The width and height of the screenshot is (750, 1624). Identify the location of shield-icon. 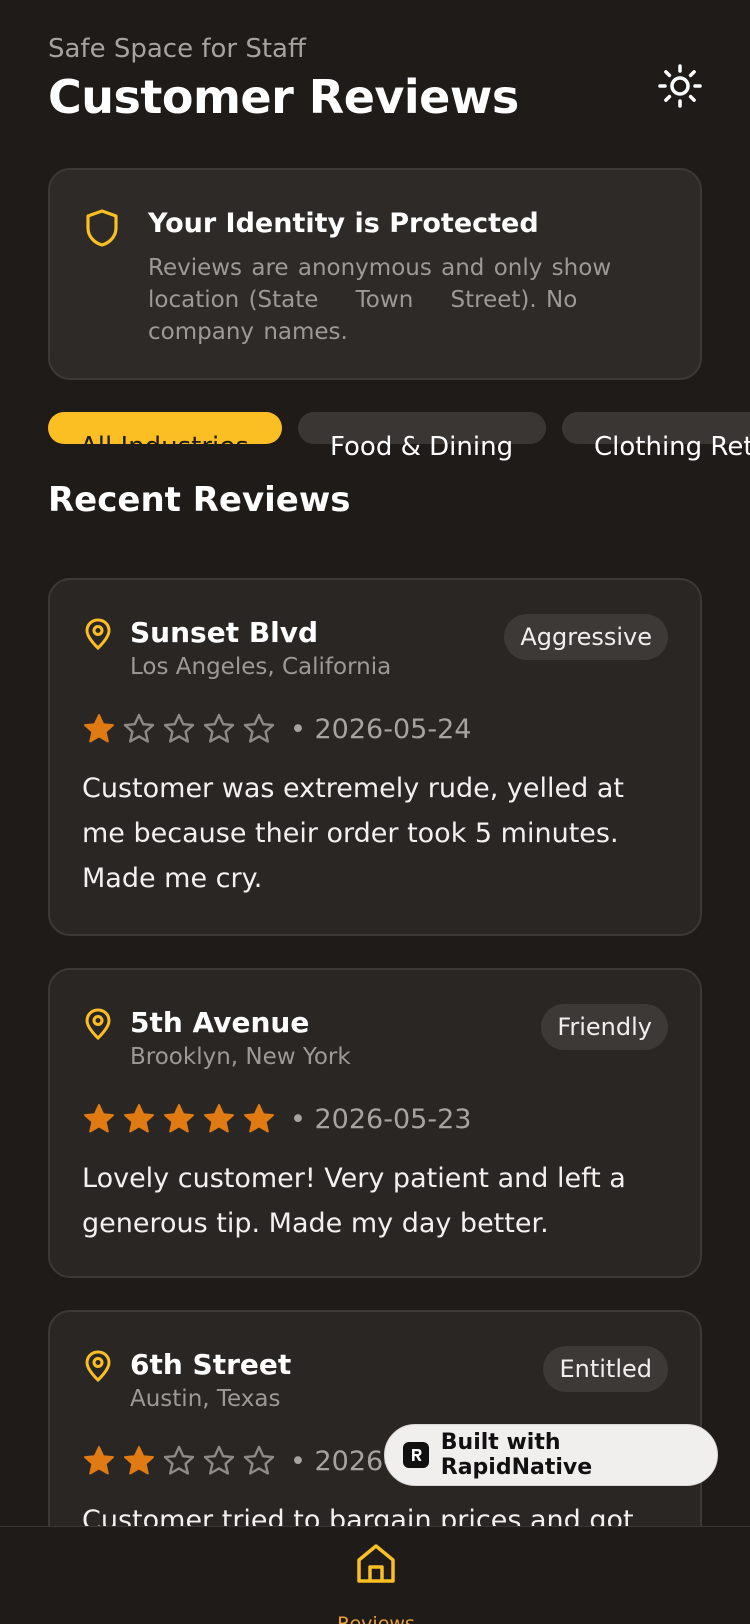
(102, 228).